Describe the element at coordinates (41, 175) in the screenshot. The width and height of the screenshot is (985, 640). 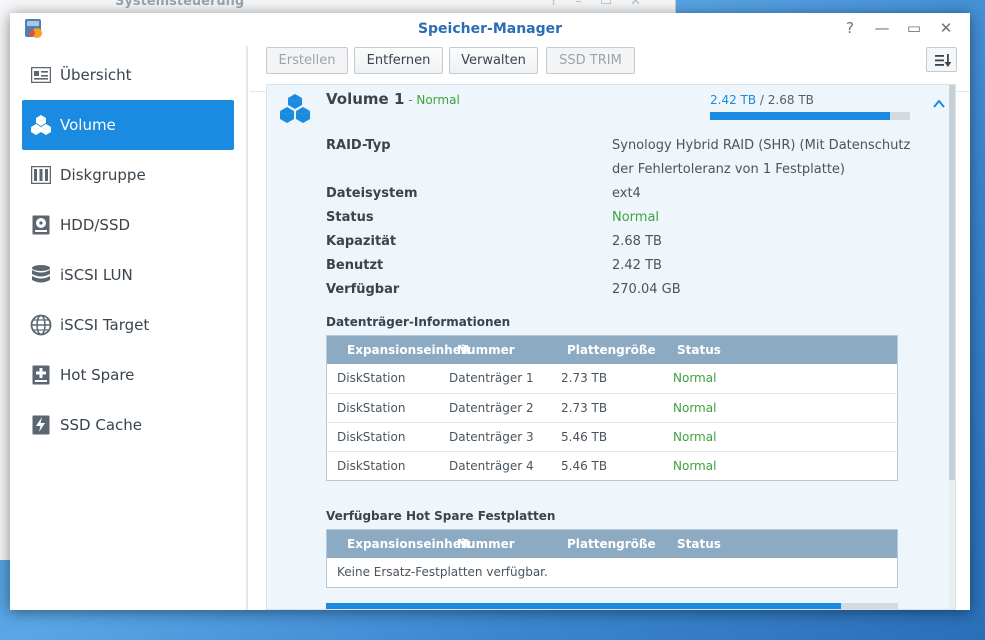
I see `diskgroup-icon` at that location.